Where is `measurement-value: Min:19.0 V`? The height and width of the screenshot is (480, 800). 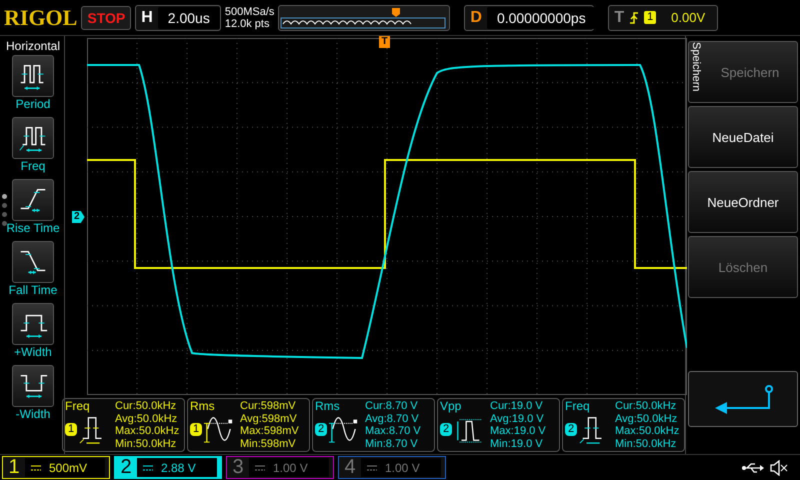 measurement-value: Min:19.0 V is located at coordinates (517, 444).